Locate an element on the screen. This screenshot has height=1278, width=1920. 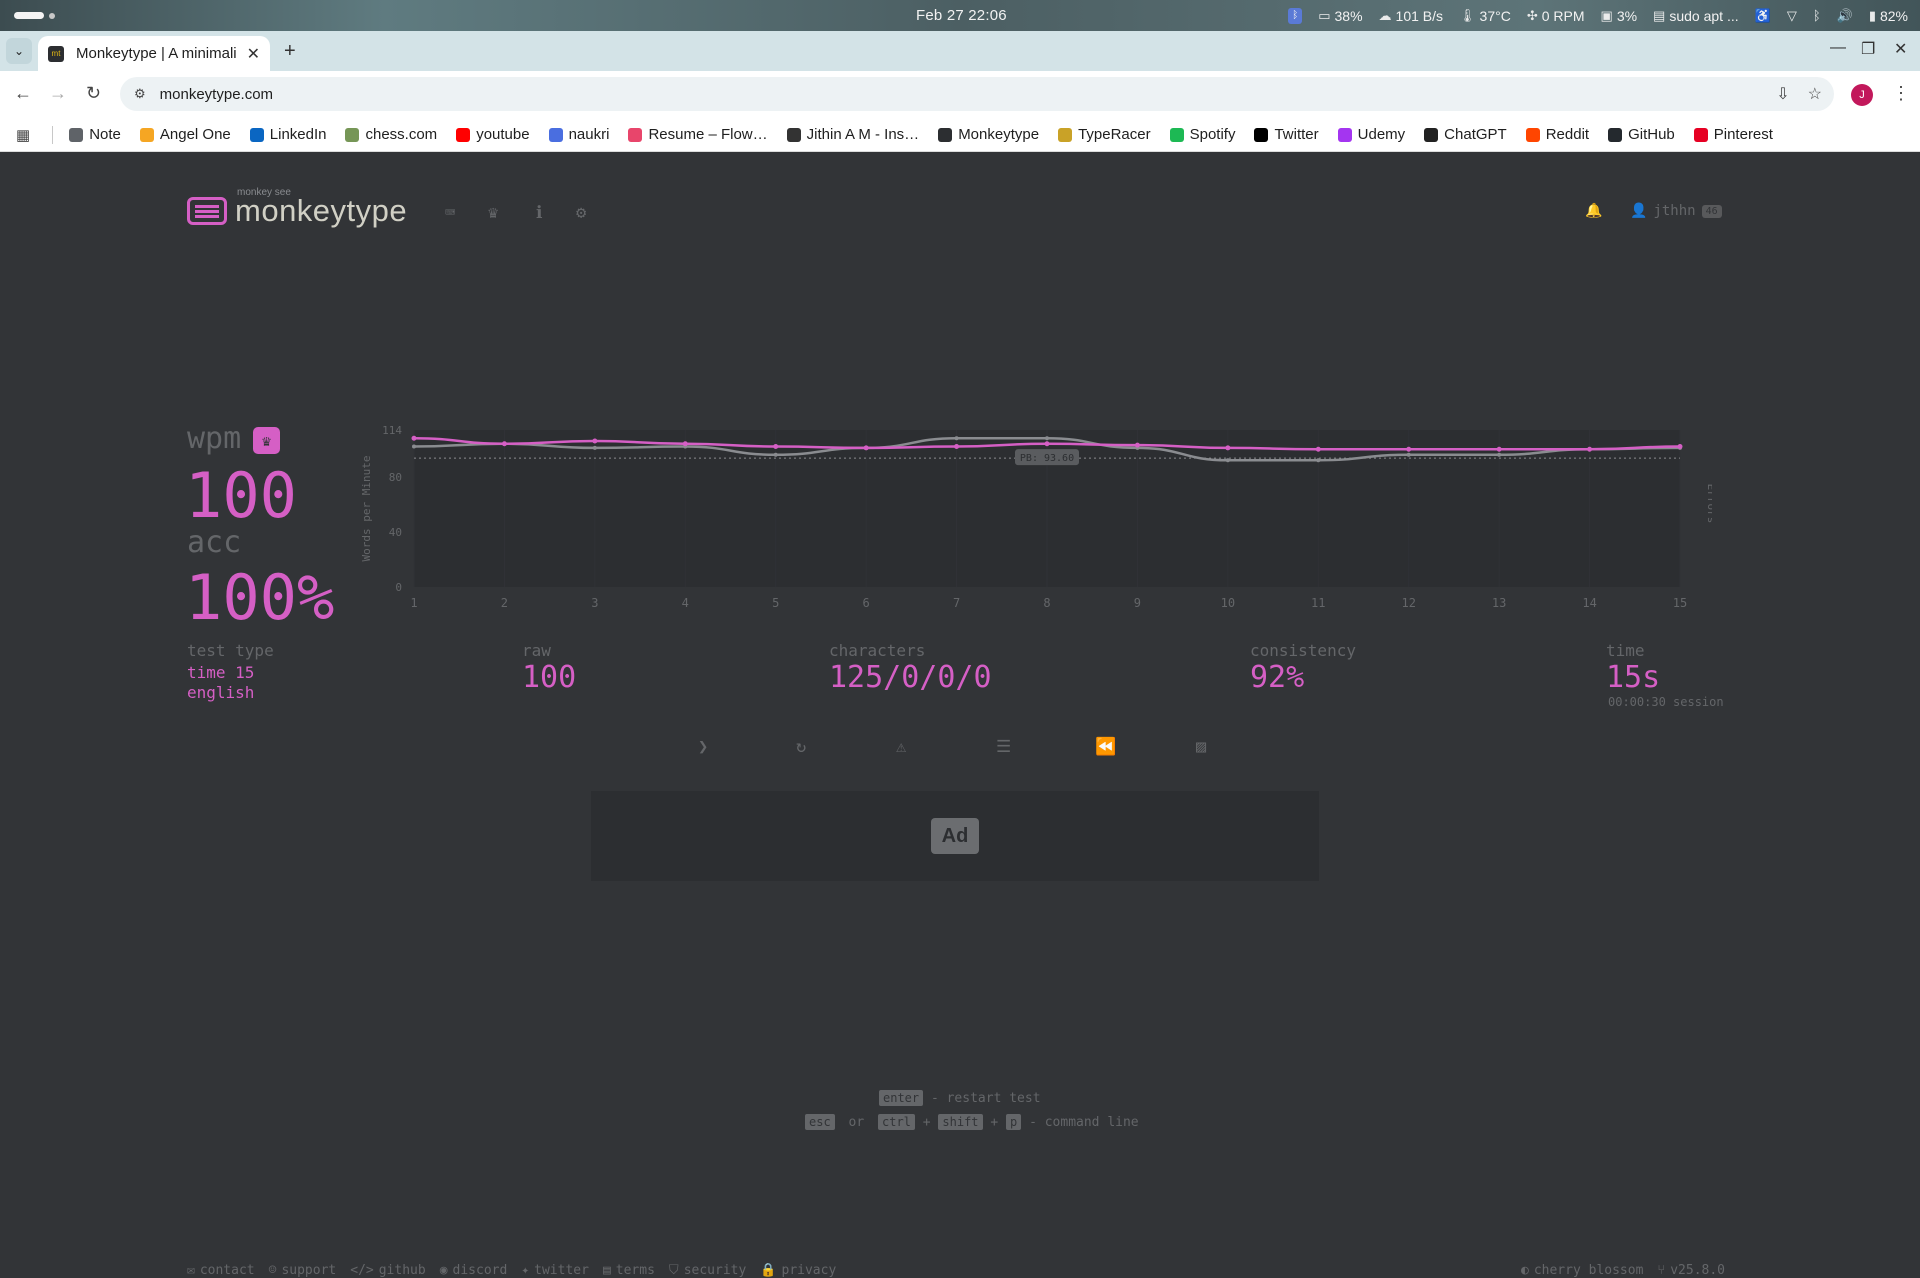
shift-key: shift is located at coordinates (960, 1122).